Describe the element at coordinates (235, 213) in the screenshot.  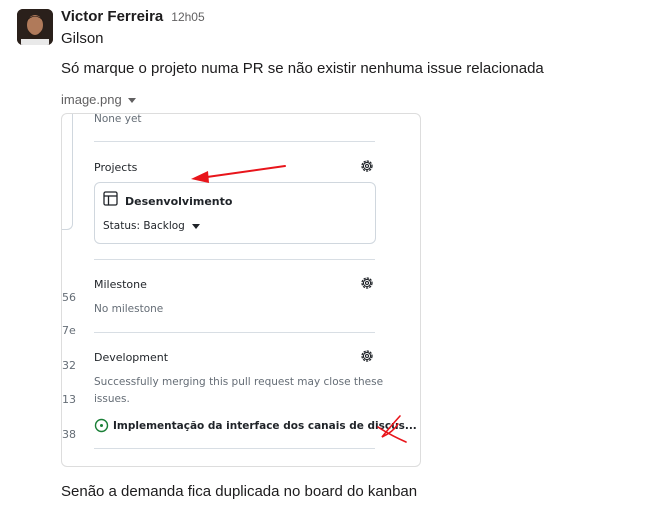
I see `project-card: Desenvolvimento Status: Backlog` at that location.